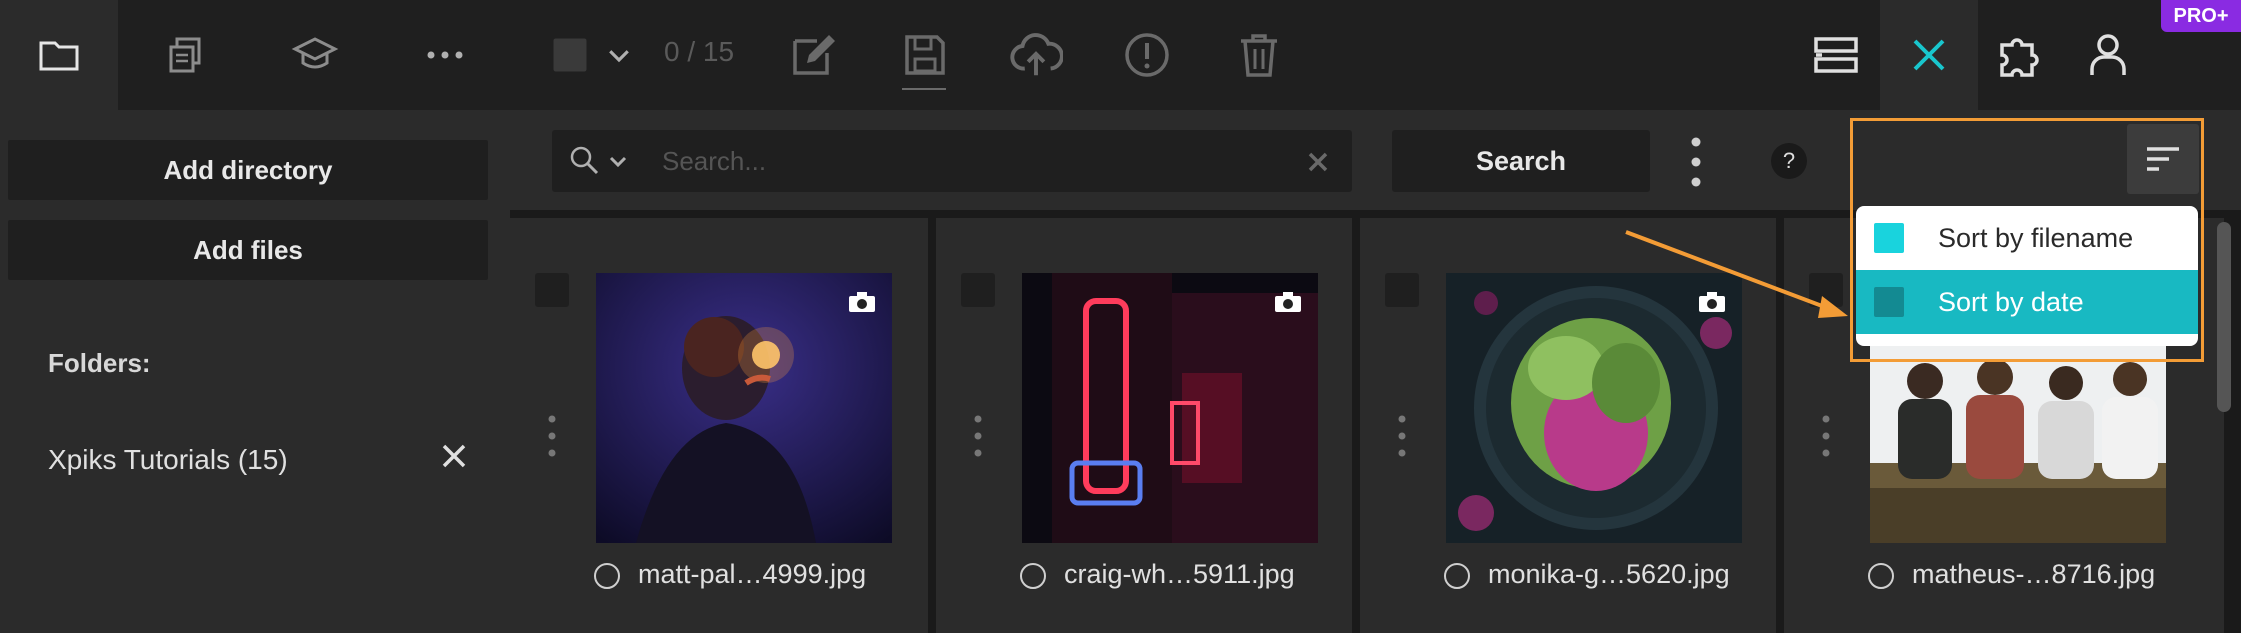 The height and width of the screenshot is (633, 2241). I want to click on folders-label: Folders:, so click(99, 363).